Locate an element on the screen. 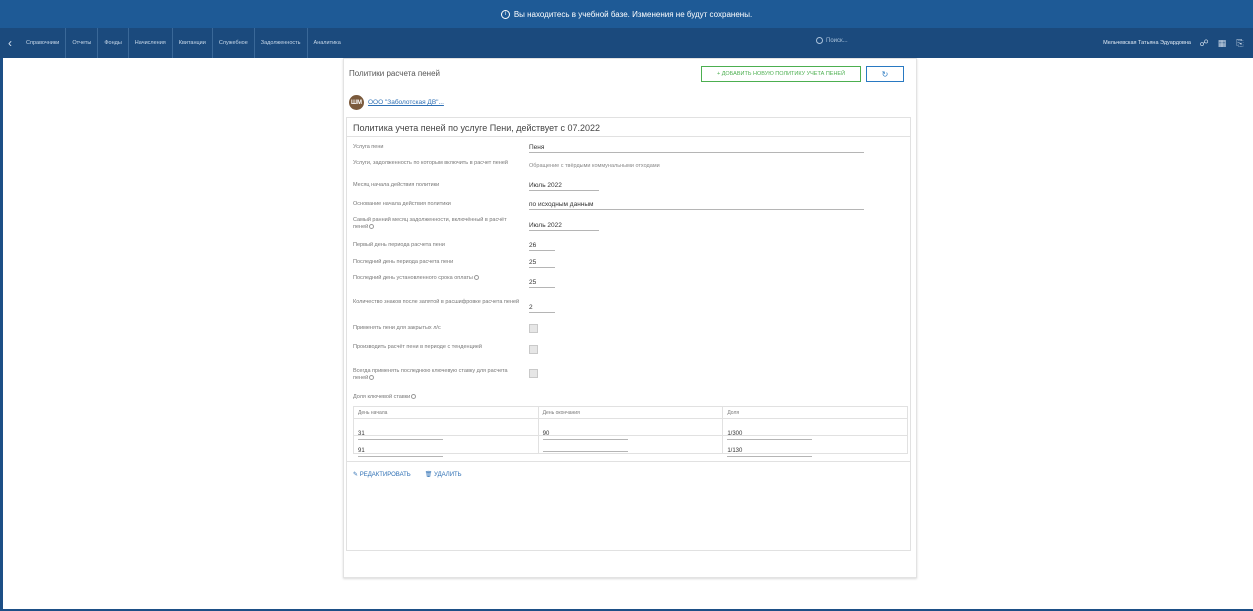 The width and height of the screenshot is (1253, 611). logout-icon: ⎘ is located at coordinates (1240, 43).